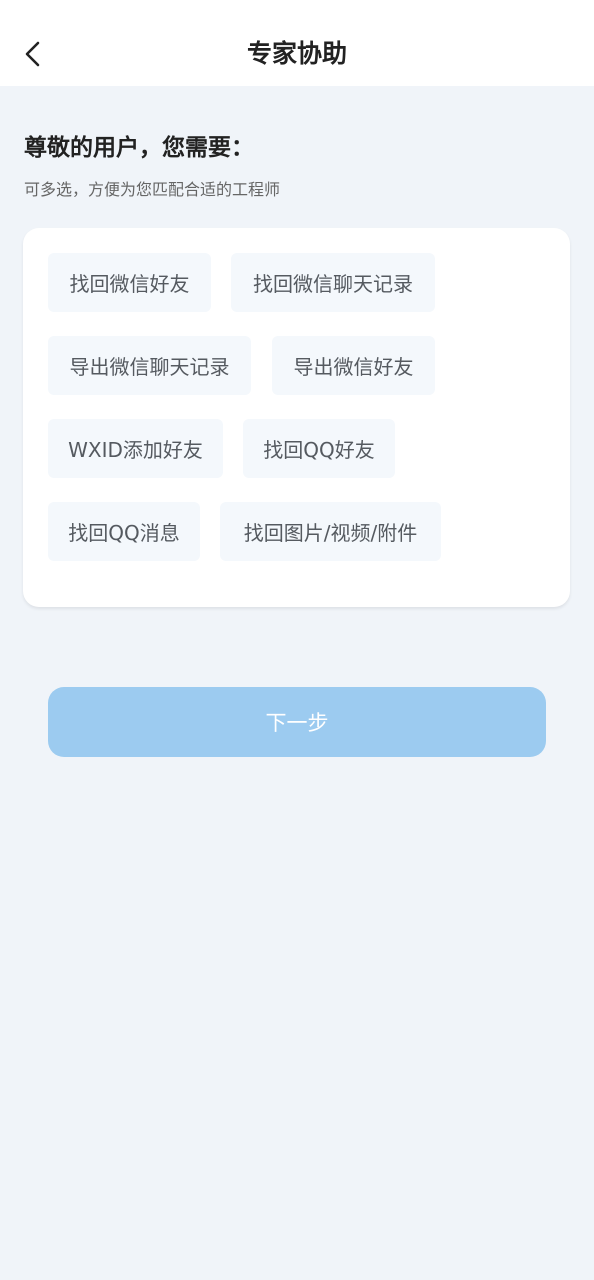 This screenshot has width=594, height=1280. What do you see at coordinates (353, 365) in the screenshot?
I see `option-export-wechat-friends: 导出微信好友` at bounding box center [353, 365].